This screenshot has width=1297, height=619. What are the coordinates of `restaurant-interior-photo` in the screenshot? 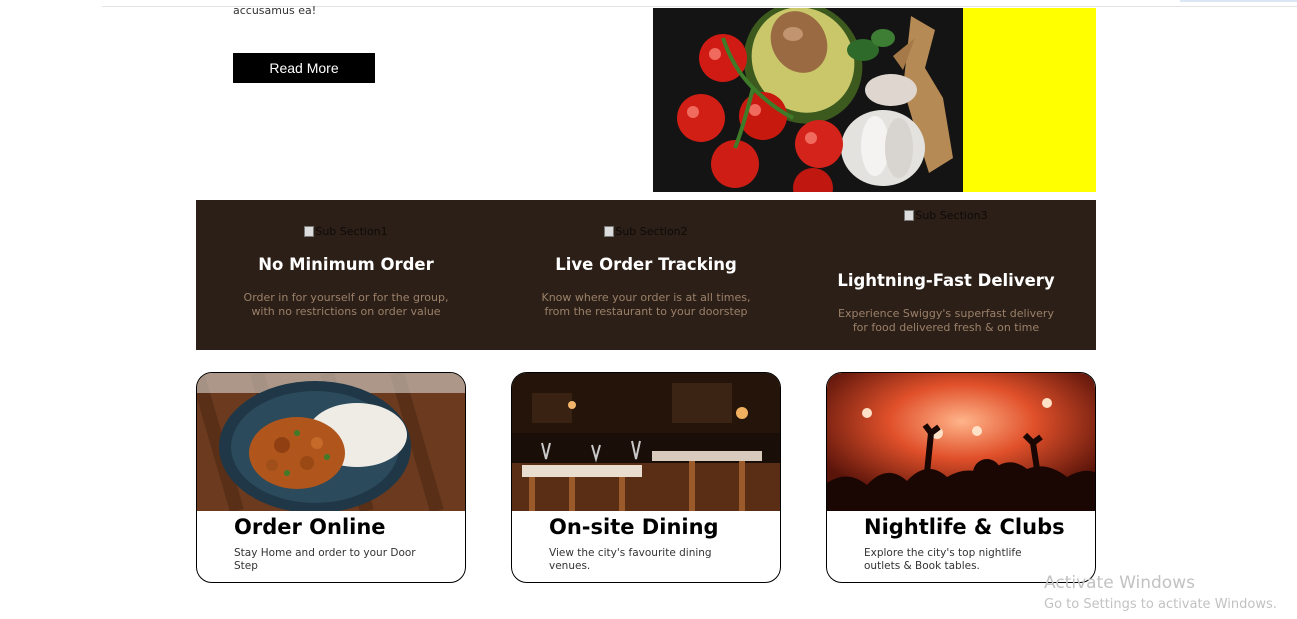 It's located at (646, 442).